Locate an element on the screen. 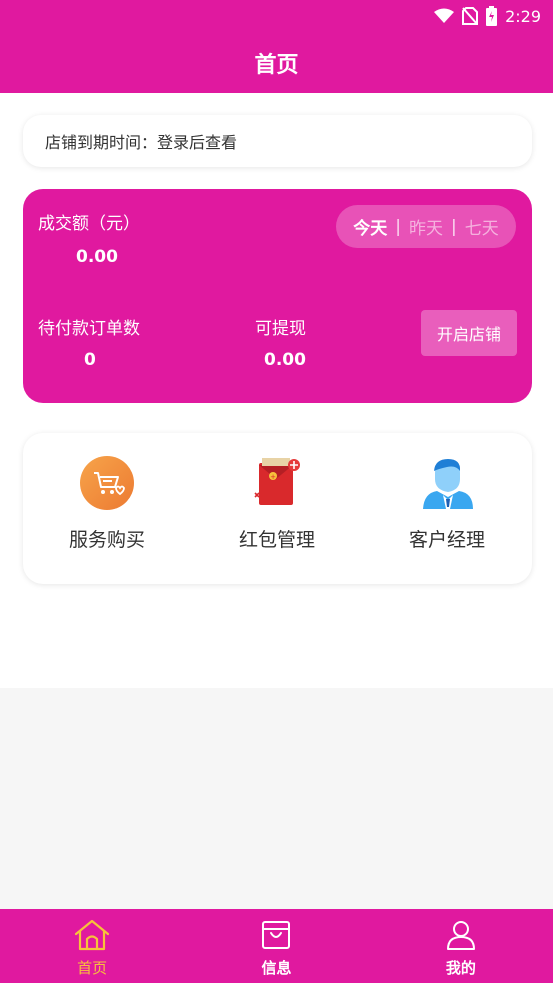 This screenshot has width=553, height=983. turnover-label: 成交额（元） is located at coordinates (89, 224).